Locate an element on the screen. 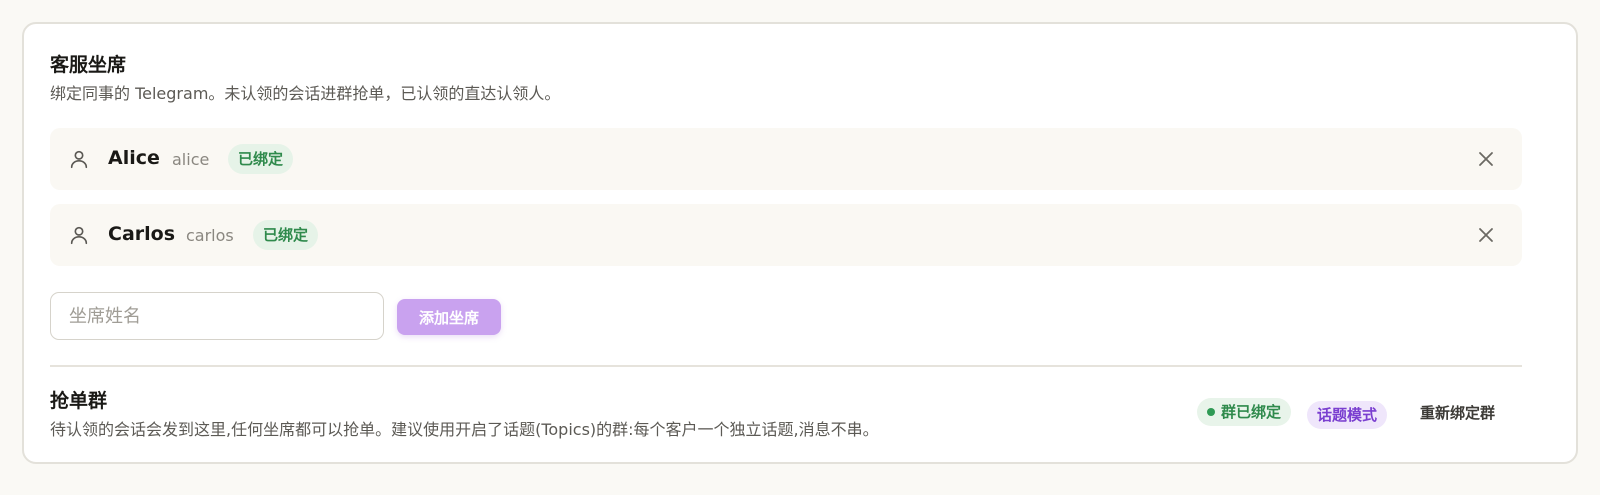 This screenshot has width=1600, height=495. seat-row: Alice alice 已绑定 is located at coordinates (786, 159).